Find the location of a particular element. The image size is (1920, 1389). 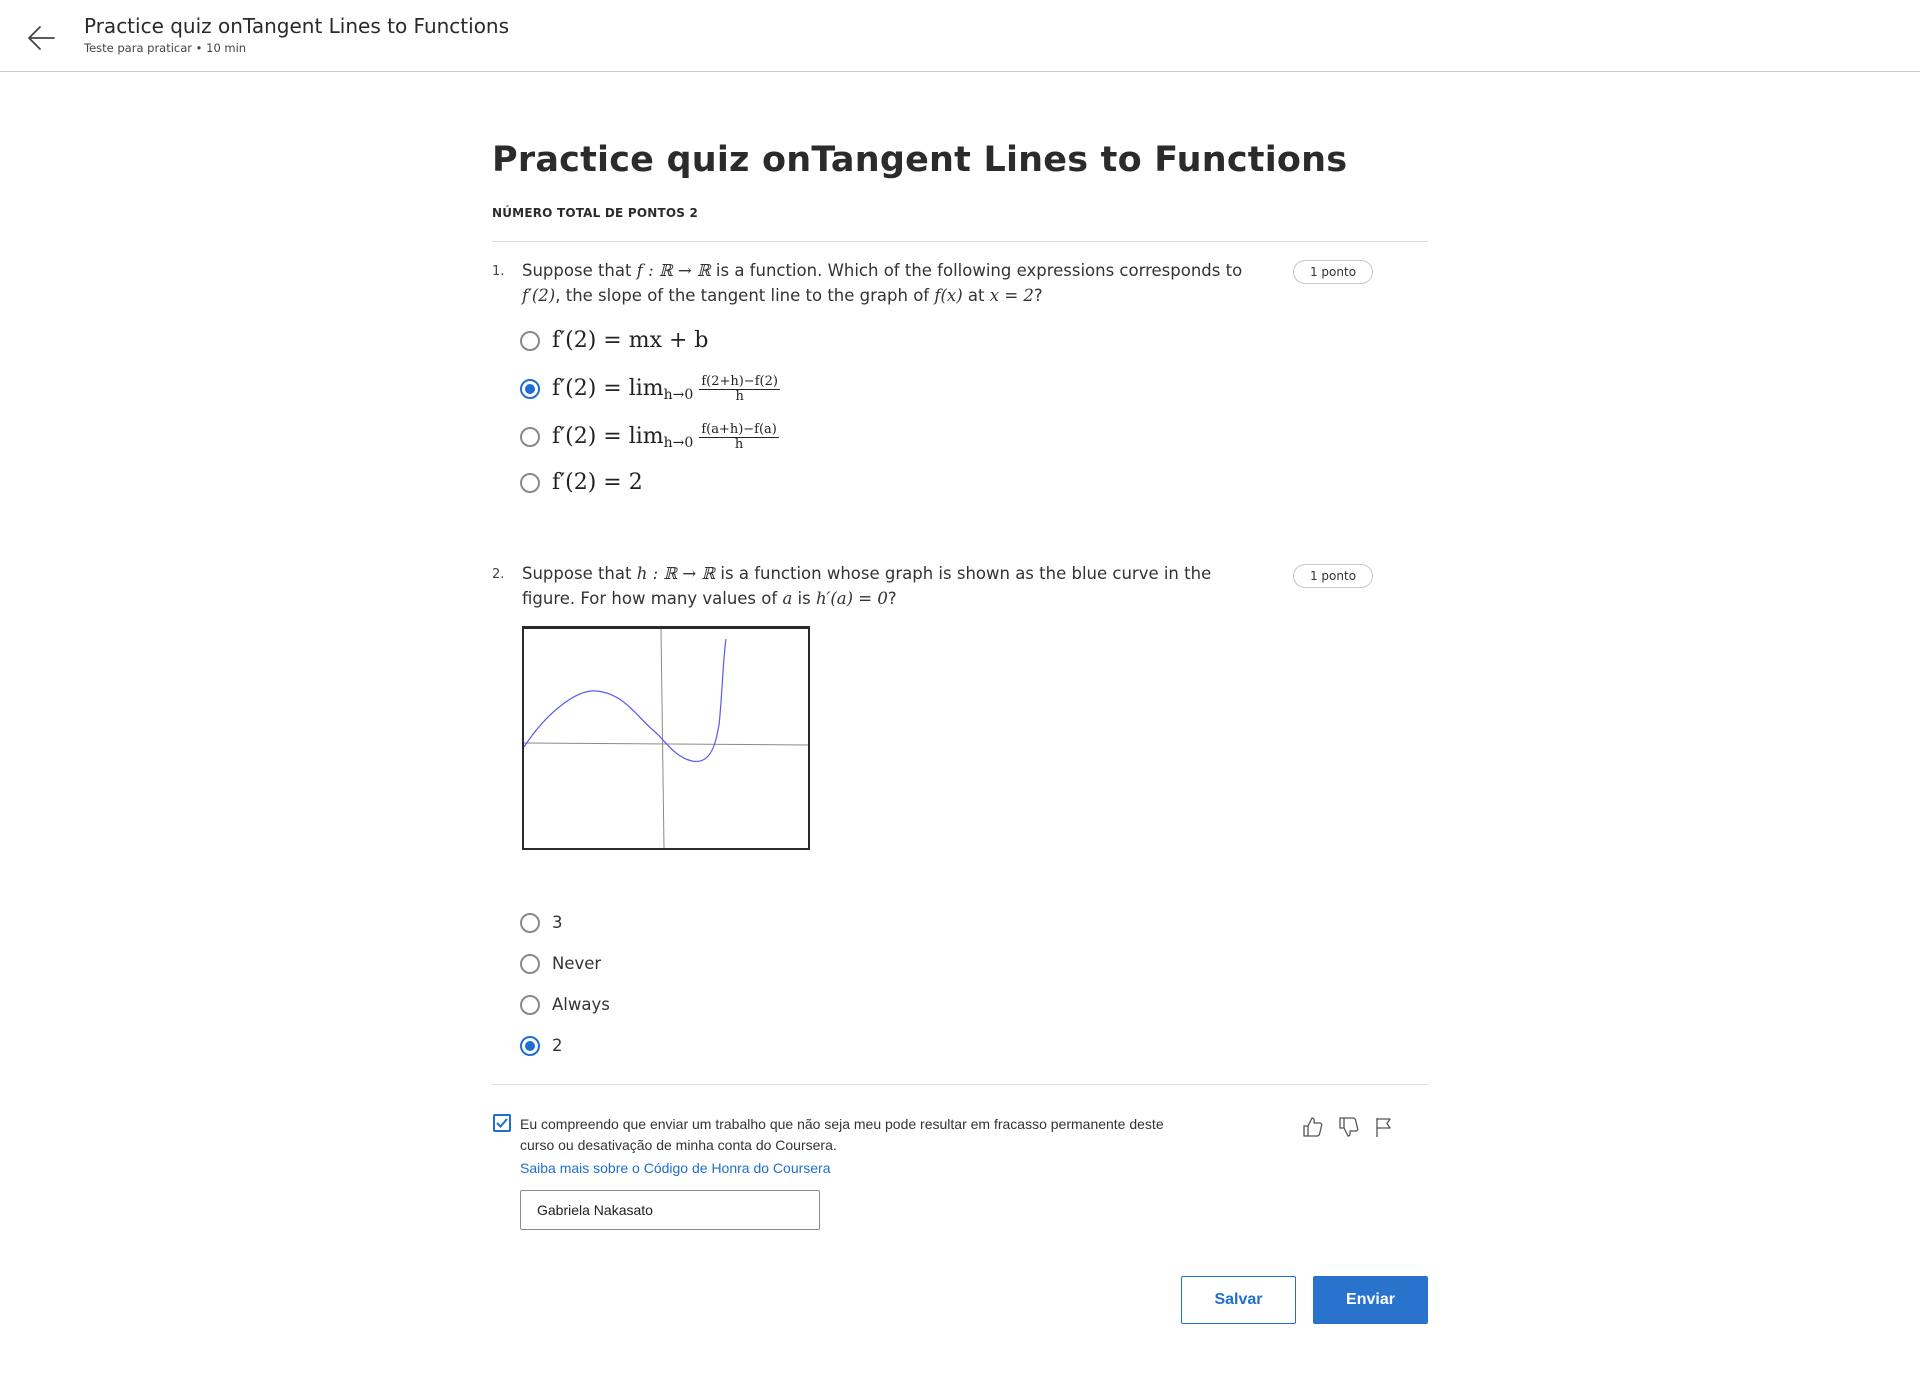

answer-option: Never is located at coordinates (580, 964).